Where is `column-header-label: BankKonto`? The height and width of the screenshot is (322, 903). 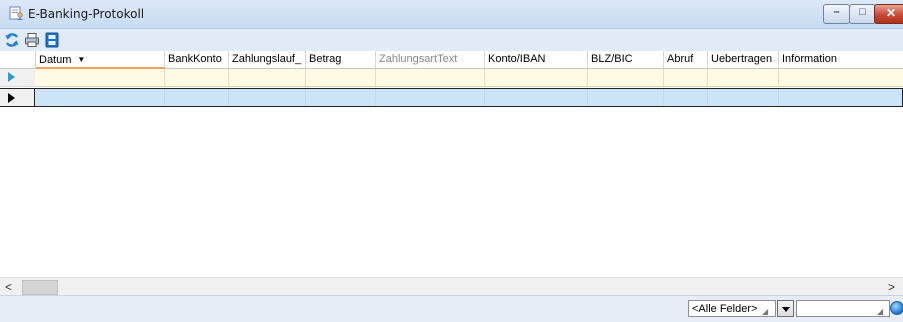 column-header-label: BankKonto is located at coordinates (195, 59).